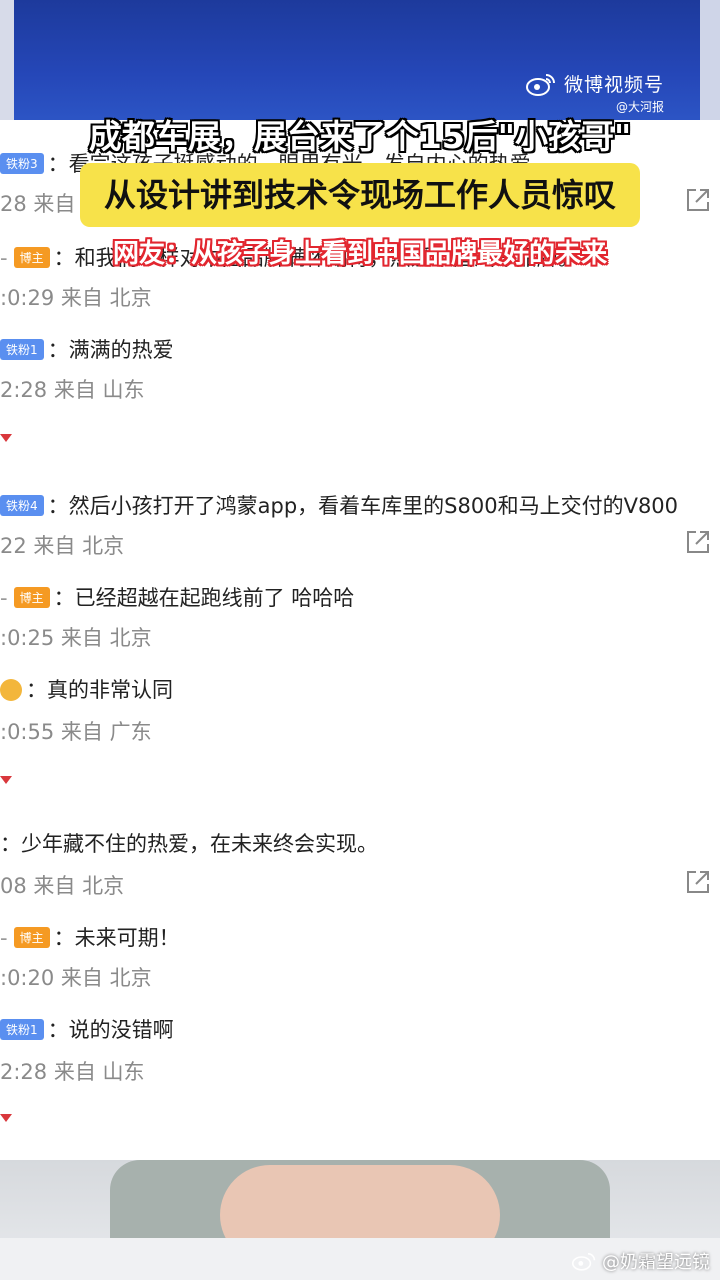 The height and width of the screenshot is (1280, 720). Describe the element at coordinates (360, 195) in the screenshot. I see `headline-line2: 从设计讲到技术令现场工作人员惊叹` at that location.